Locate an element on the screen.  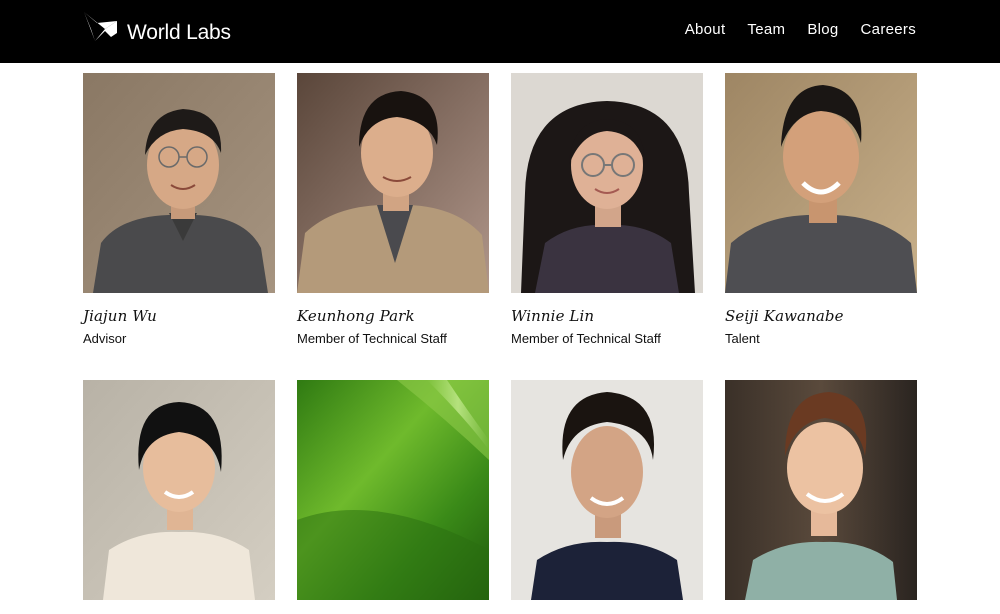
member-name: Keunhong Park is located at coordinates (356, 316).